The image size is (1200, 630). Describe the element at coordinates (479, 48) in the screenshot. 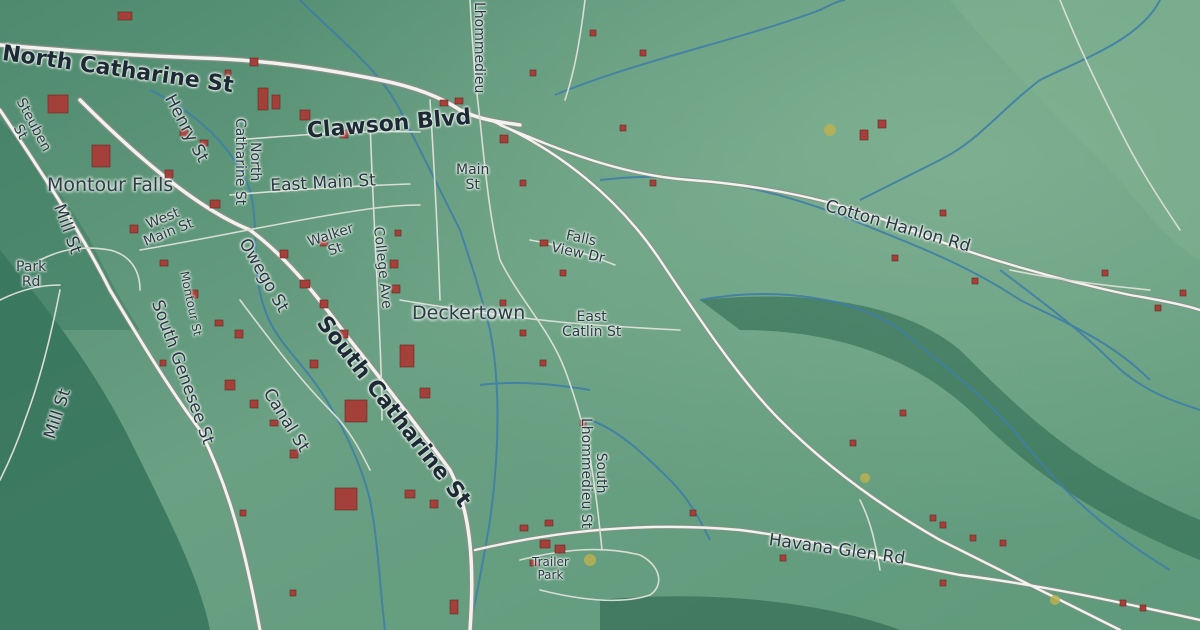

I see `road-label-lhommedieu: Lhommedieu` at that location.